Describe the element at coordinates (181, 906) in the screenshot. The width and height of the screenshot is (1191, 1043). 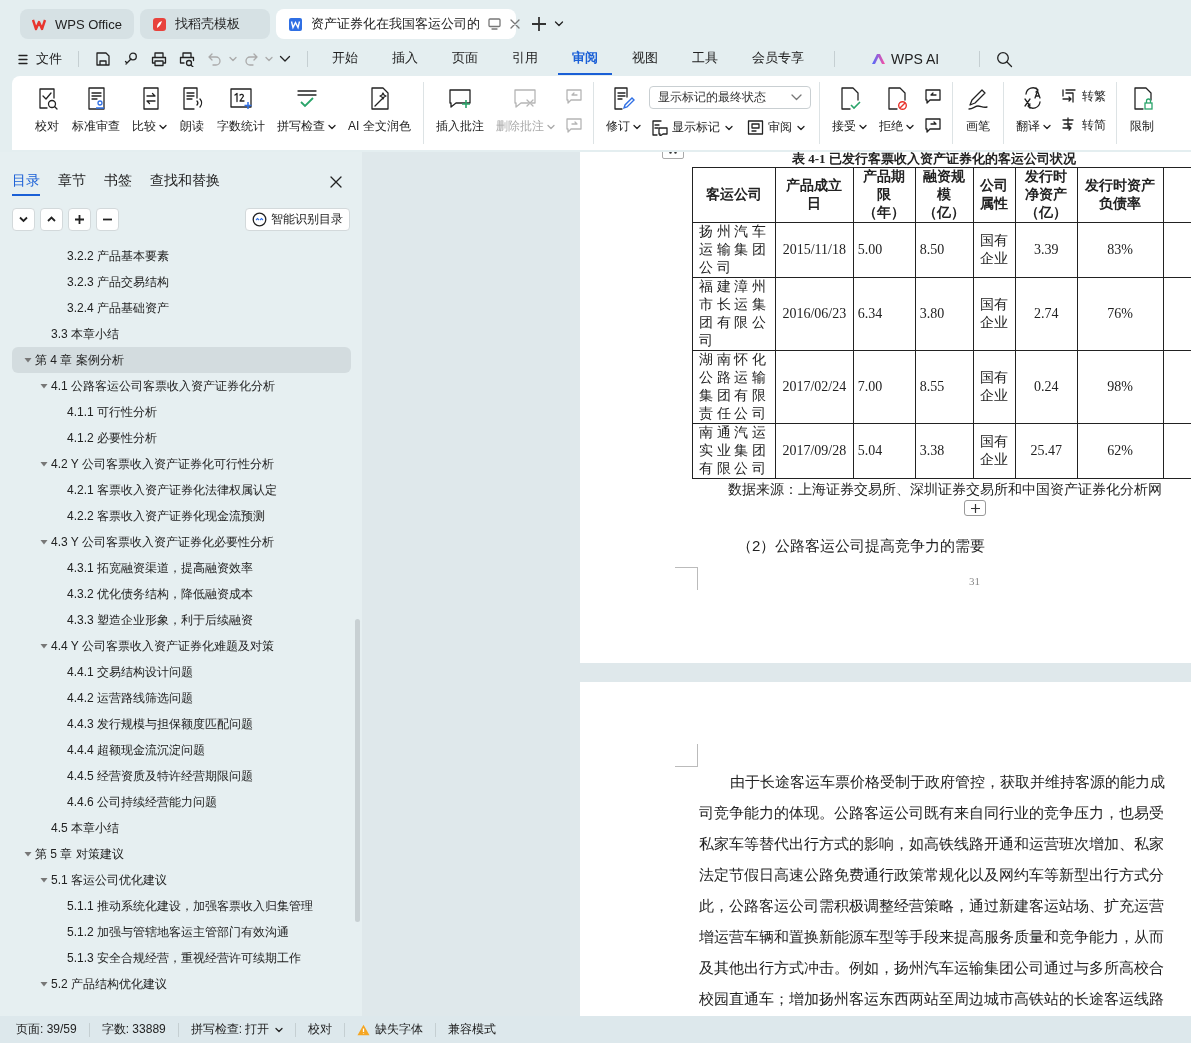
I see `toc-item: 5.1.1 推动系统化建设，加强客票收入归集管理` at that location.